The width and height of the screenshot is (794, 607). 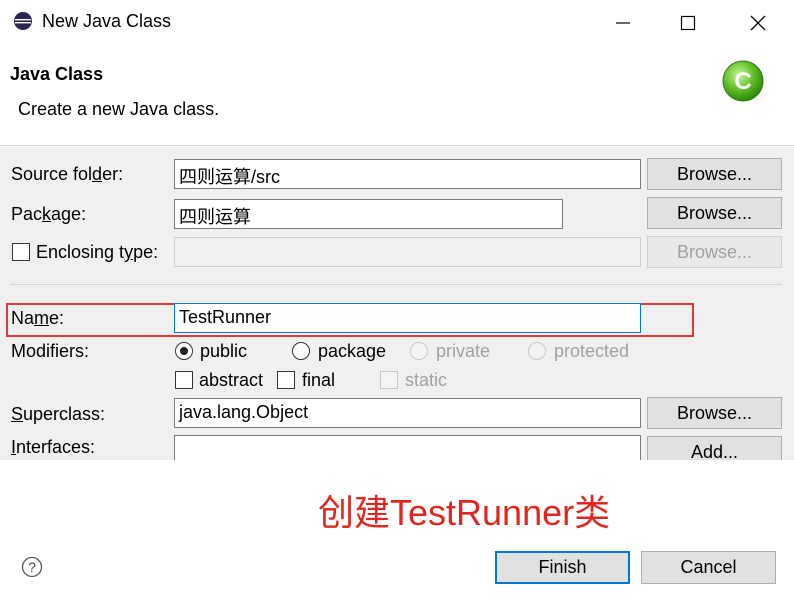 What do you see at coordinates (49, 214) in the screenshot?
I see `package-label: Package:` at bounding box center [49, 214].